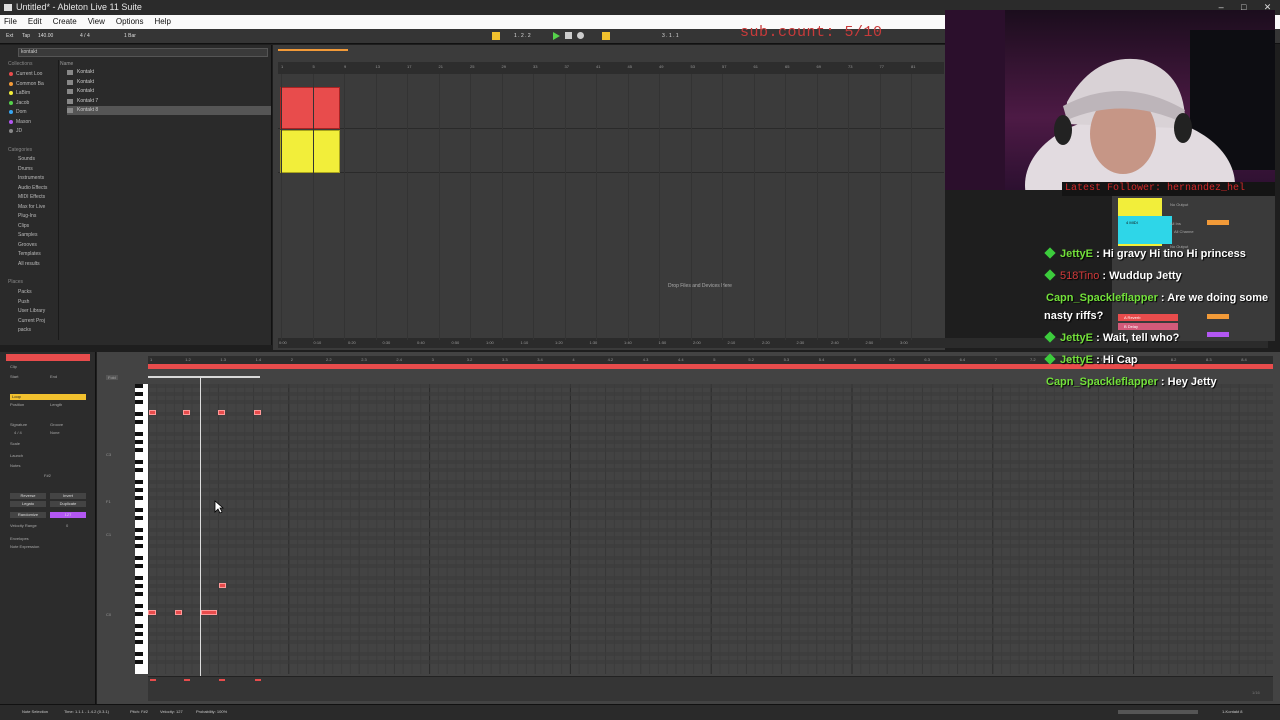 Image resolution: width=1280 pixels, height=720 pixels. Describe the element at coordinates (162, 22) in the screenshot. I see `menu-help: Help` at that location.